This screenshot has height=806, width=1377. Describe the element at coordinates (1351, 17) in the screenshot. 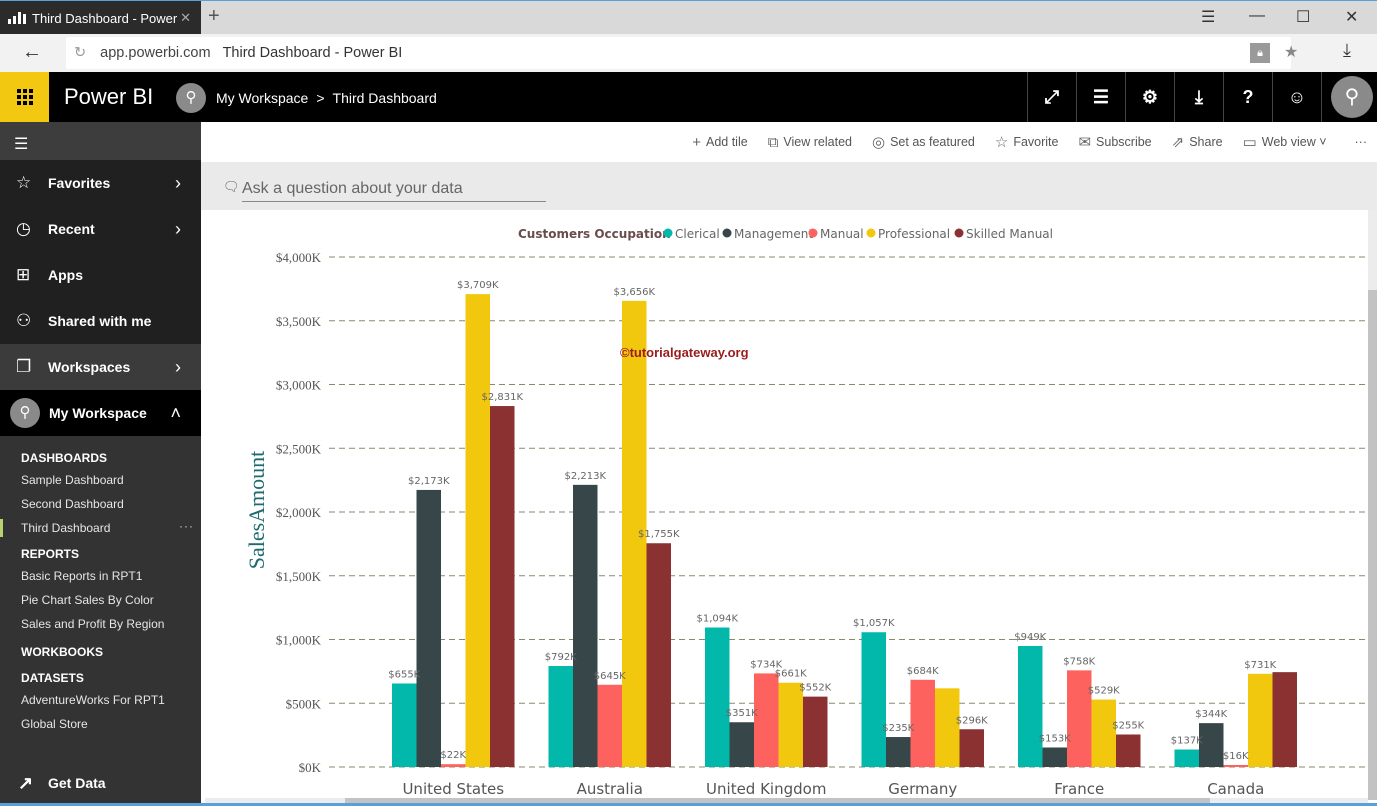

I see `close-window-button: ✕` at that location.